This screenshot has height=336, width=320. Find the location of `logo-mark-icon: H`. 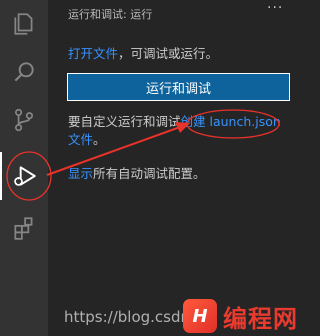

logo-mark-icon: H is located at coordinates (200, 316).